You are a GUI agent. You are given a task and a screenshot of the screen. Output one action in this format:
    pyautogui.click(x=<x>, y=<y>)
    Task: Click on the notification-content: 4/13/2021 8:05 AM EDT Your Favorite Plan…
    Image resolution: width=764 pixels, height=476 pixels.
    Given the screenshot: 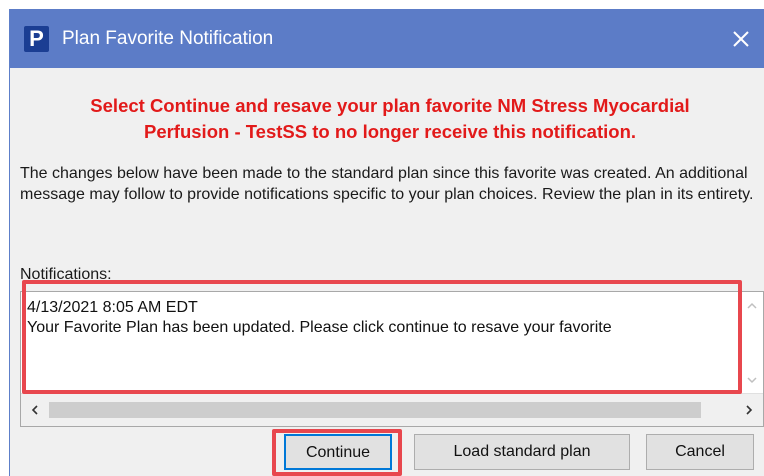 What is the action you would take?
    pyautogui.click(x=382, y=318)
    